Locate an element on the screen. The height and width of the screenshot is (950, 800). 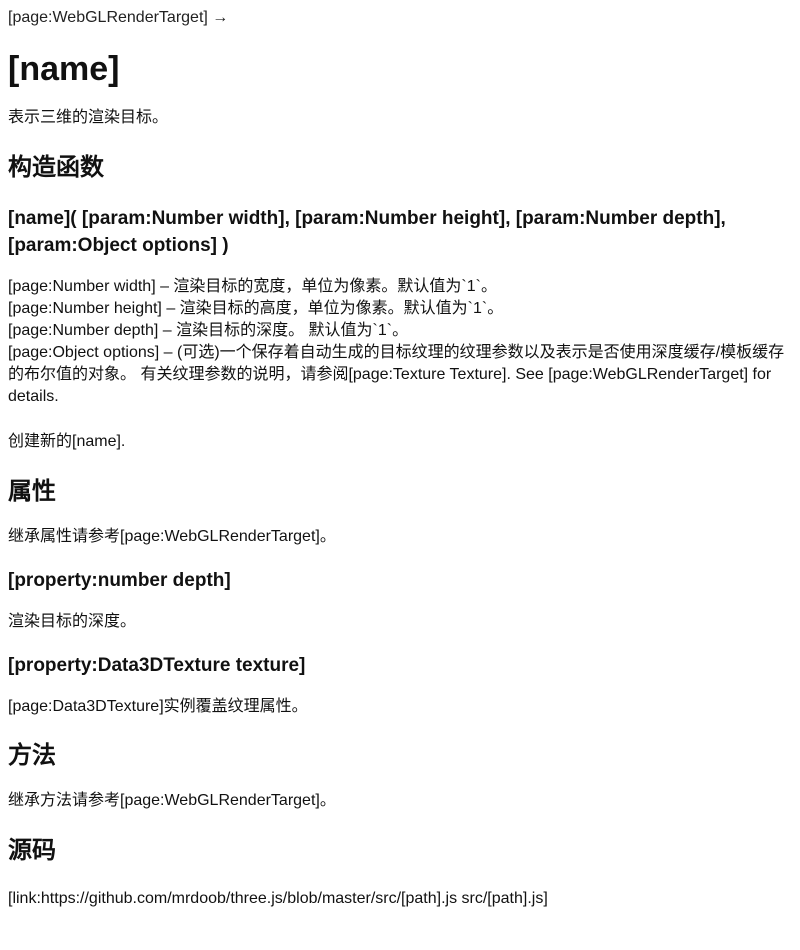
methods-heading: 方法 is located at coordinates (32, 755).